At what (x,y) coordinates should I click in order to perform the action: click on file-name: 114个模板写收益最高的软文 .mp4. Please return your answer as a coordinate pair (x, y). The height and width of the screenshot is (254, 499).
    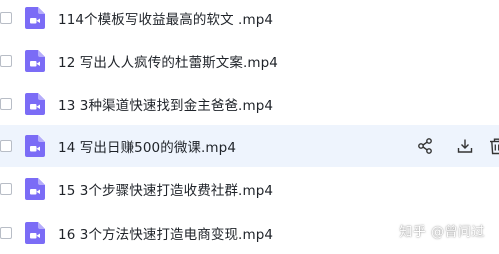
    Looking at the image, I should click on (165, 18).